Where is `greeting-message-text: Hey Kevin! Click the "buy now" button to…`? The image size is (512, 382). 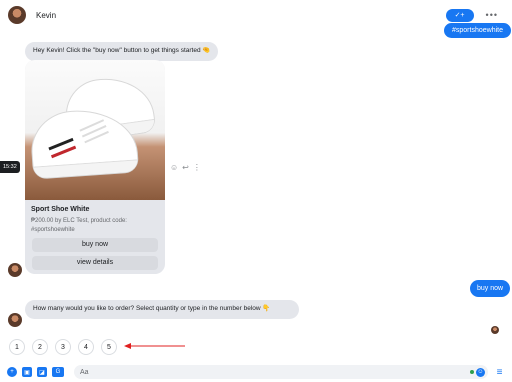 greeting-message-text: Hey Kevin! Click the "buy now" button to… is located at coordinates (122, 50).